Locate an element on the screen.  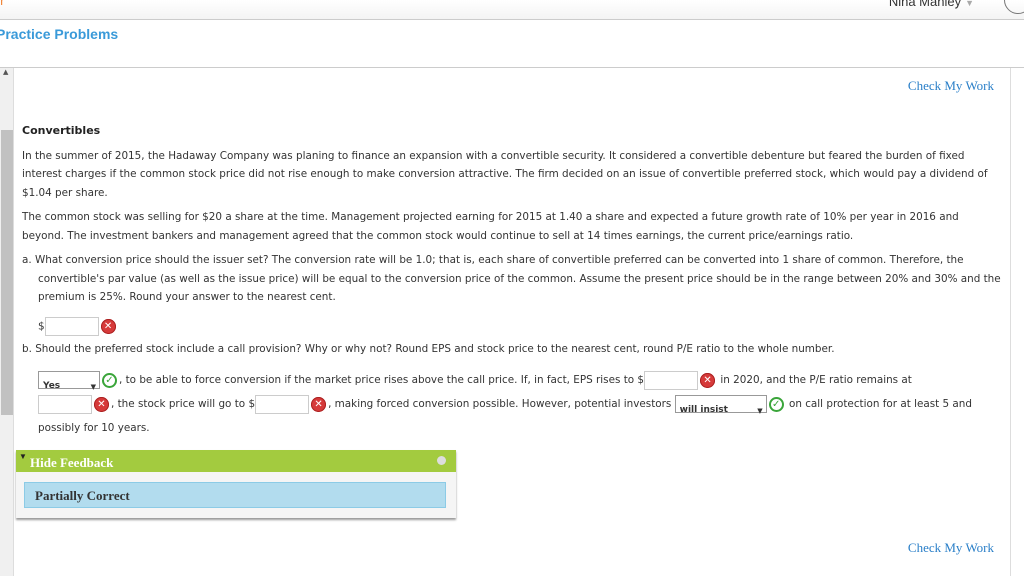
investors-select: will insist ▼ is located at coordinates (720, 405).